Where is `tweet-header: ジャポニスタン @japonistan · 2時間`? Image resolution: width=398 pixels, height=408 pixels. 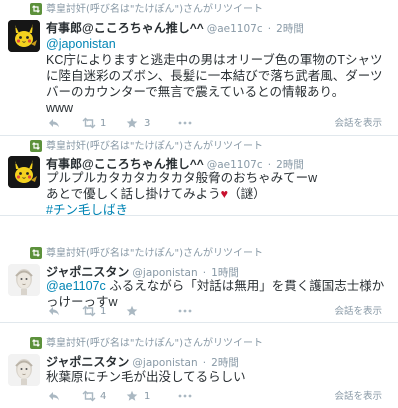 tweet-header: ジャポニスタン @japonistan · 2時間 is located at coordinates (142, 361).